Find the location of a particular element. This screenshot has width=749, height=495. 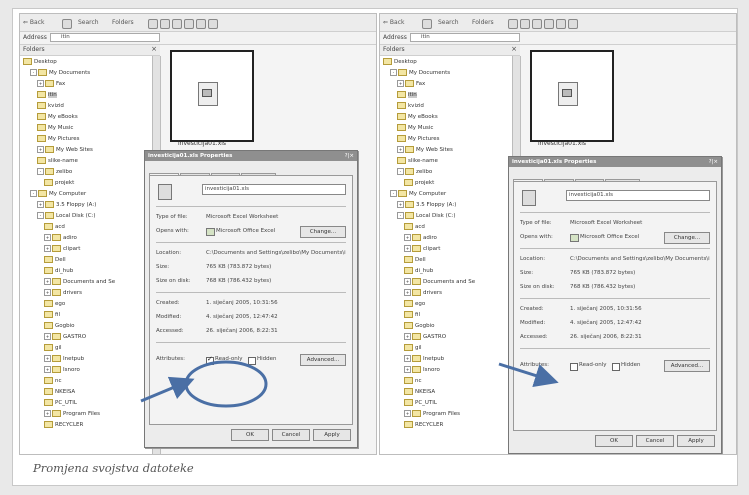

apply-button: Apply is located at coordinates (696, 441).